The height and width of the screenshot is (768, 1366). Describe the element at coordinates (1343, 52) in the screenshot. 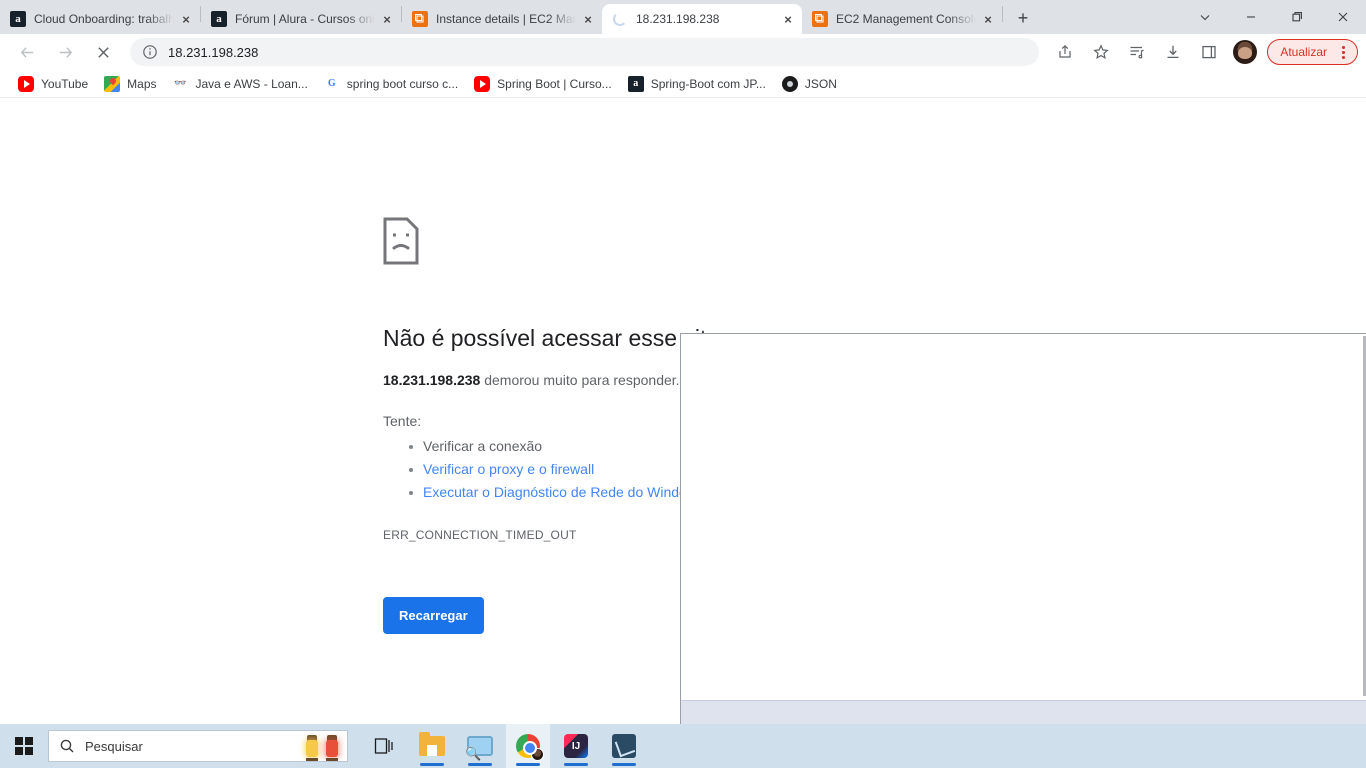

I see `chrome-menu-icon` at that location.